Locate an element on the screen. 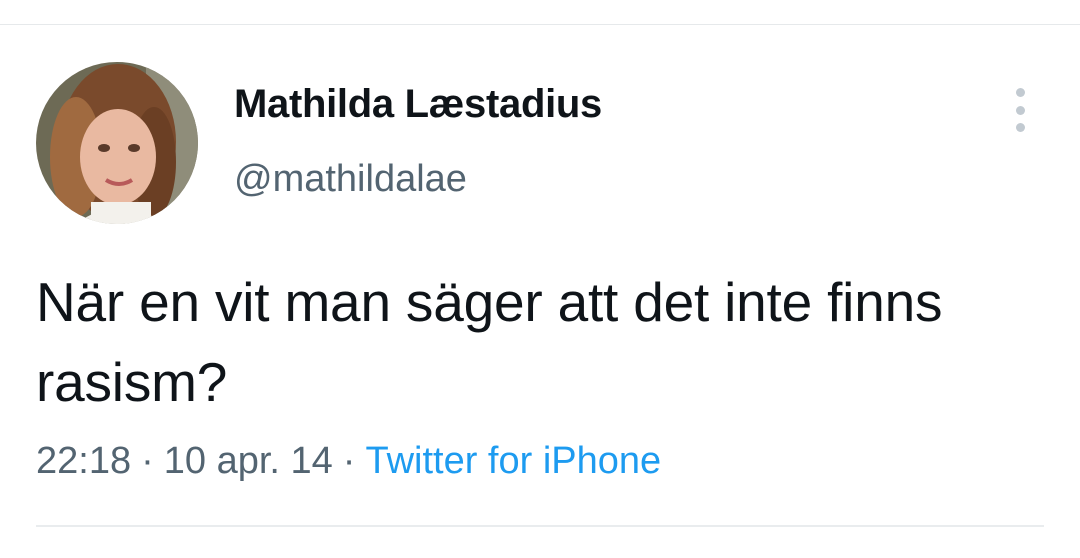 Image resolution: width=1080 pixels, height=558 pixels. more-options-button is located at coordinates (1020, 110).